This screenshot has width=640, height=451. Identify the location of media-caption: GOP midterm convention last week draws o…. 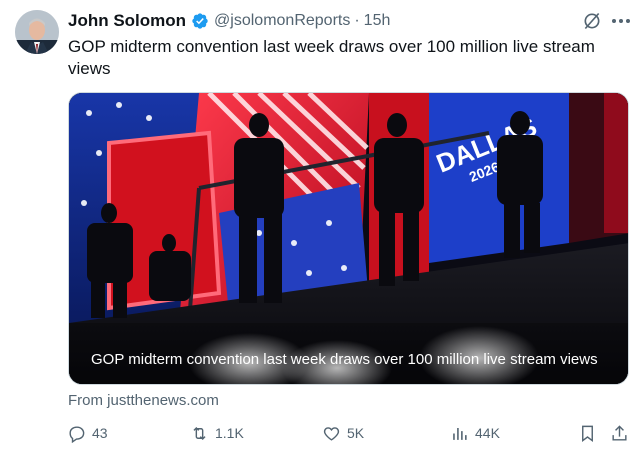
(344, 359).